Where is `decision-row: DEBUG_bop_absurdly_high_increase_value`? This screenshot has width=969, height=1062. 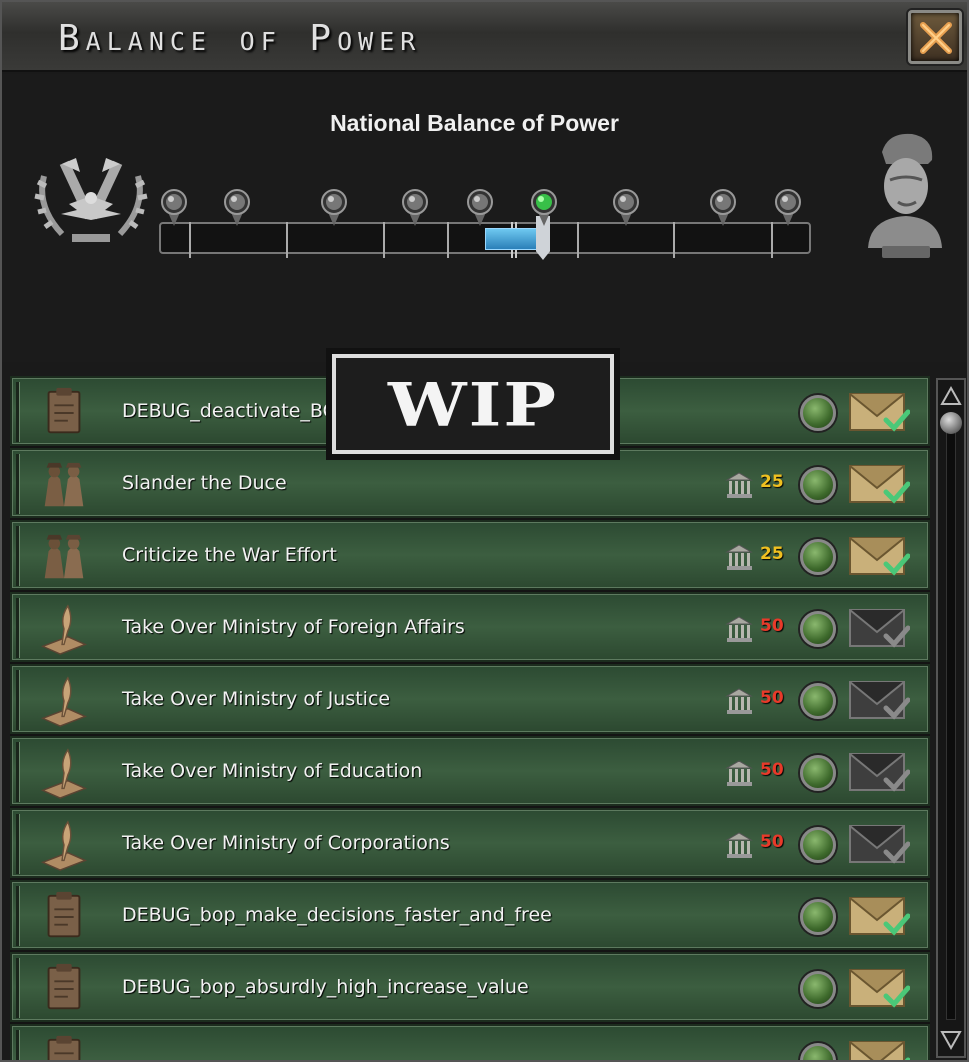
decision-row: DEBUG_bop_absurdly_high_increase_value is located at coordinates (470, 987).